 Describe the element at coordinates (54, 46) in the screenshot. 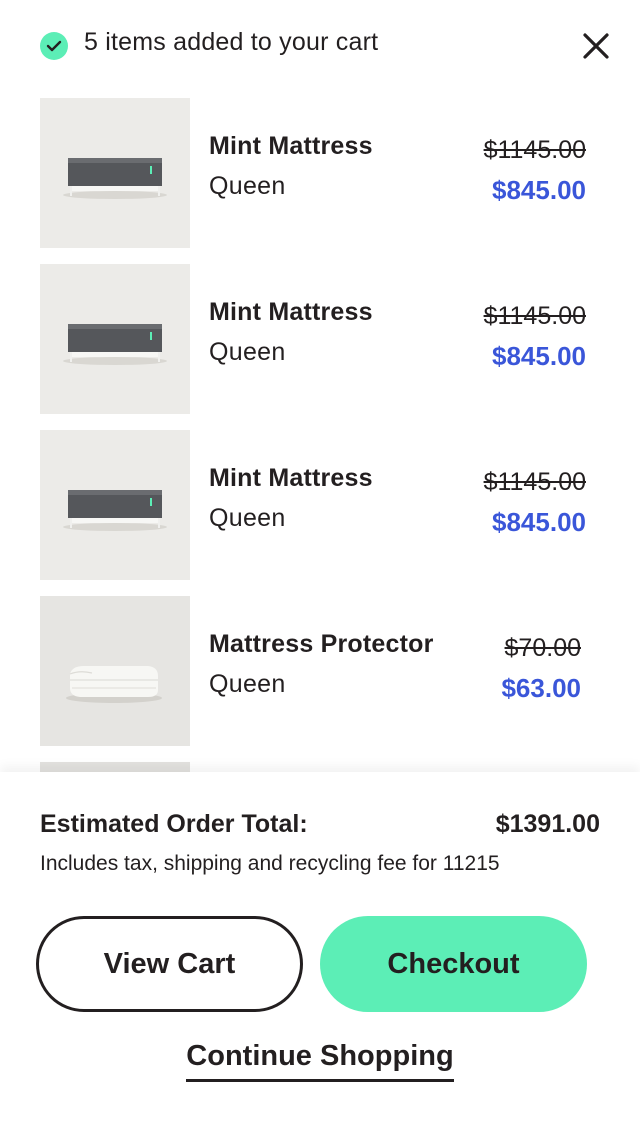

I see `check-circle-icon` at that location.